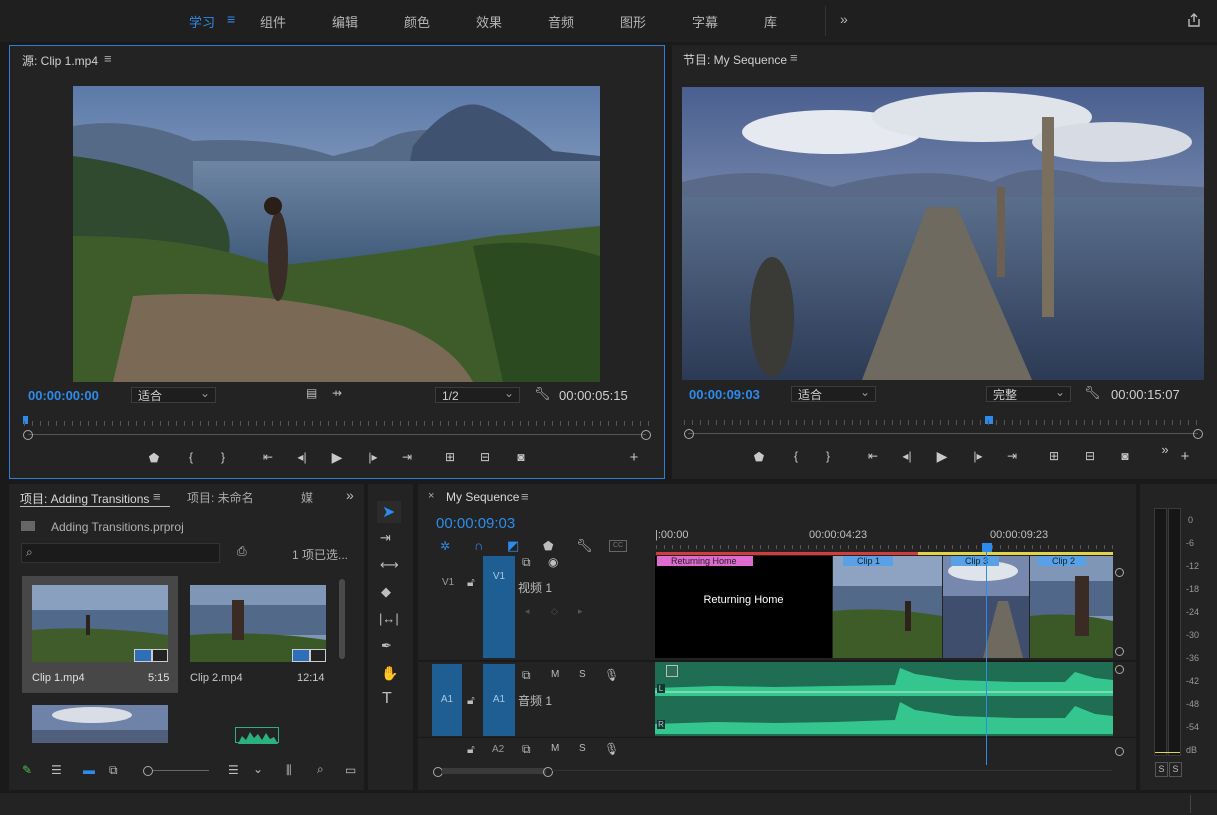  I want to click on clip-returning-home: Returning Home Returning Home, so click(743, 607).